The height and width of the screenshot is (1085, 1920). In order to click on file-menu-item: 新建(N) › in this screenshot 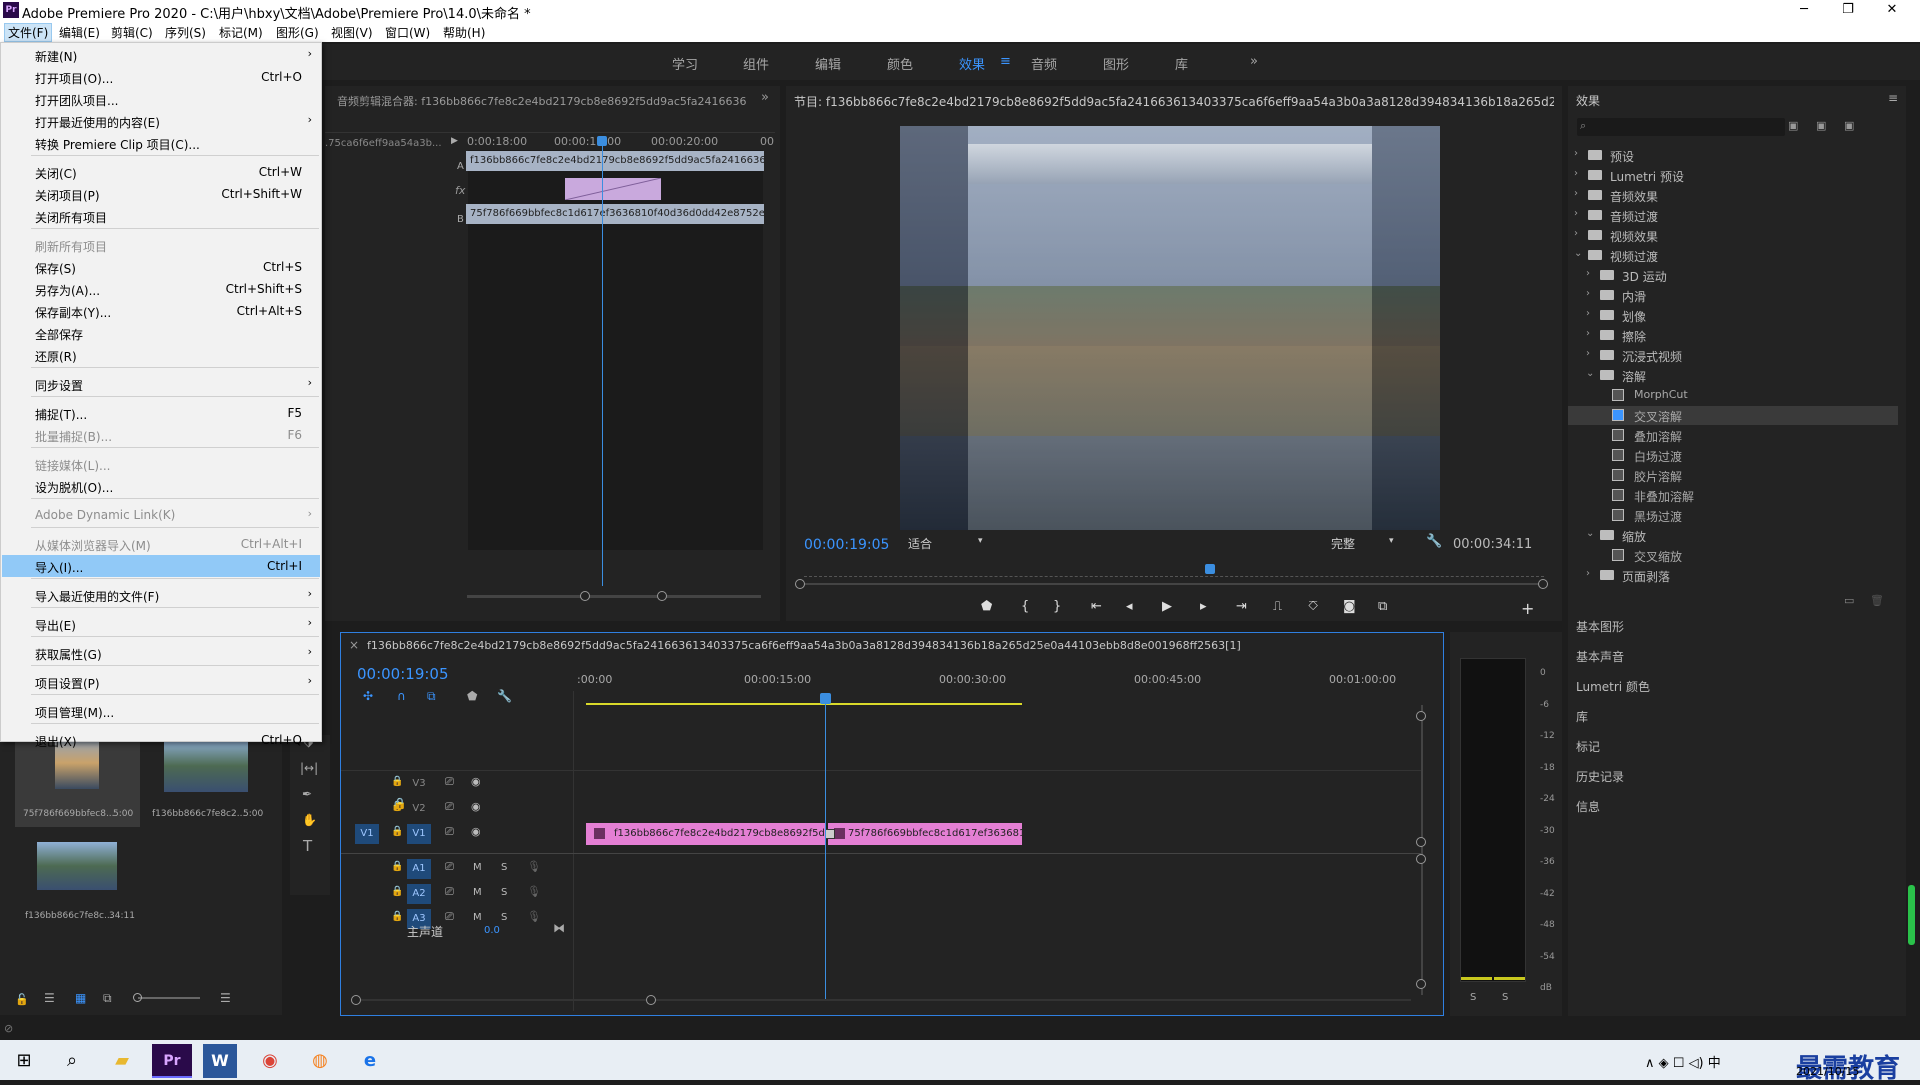, I will do `click(161, 55)`.